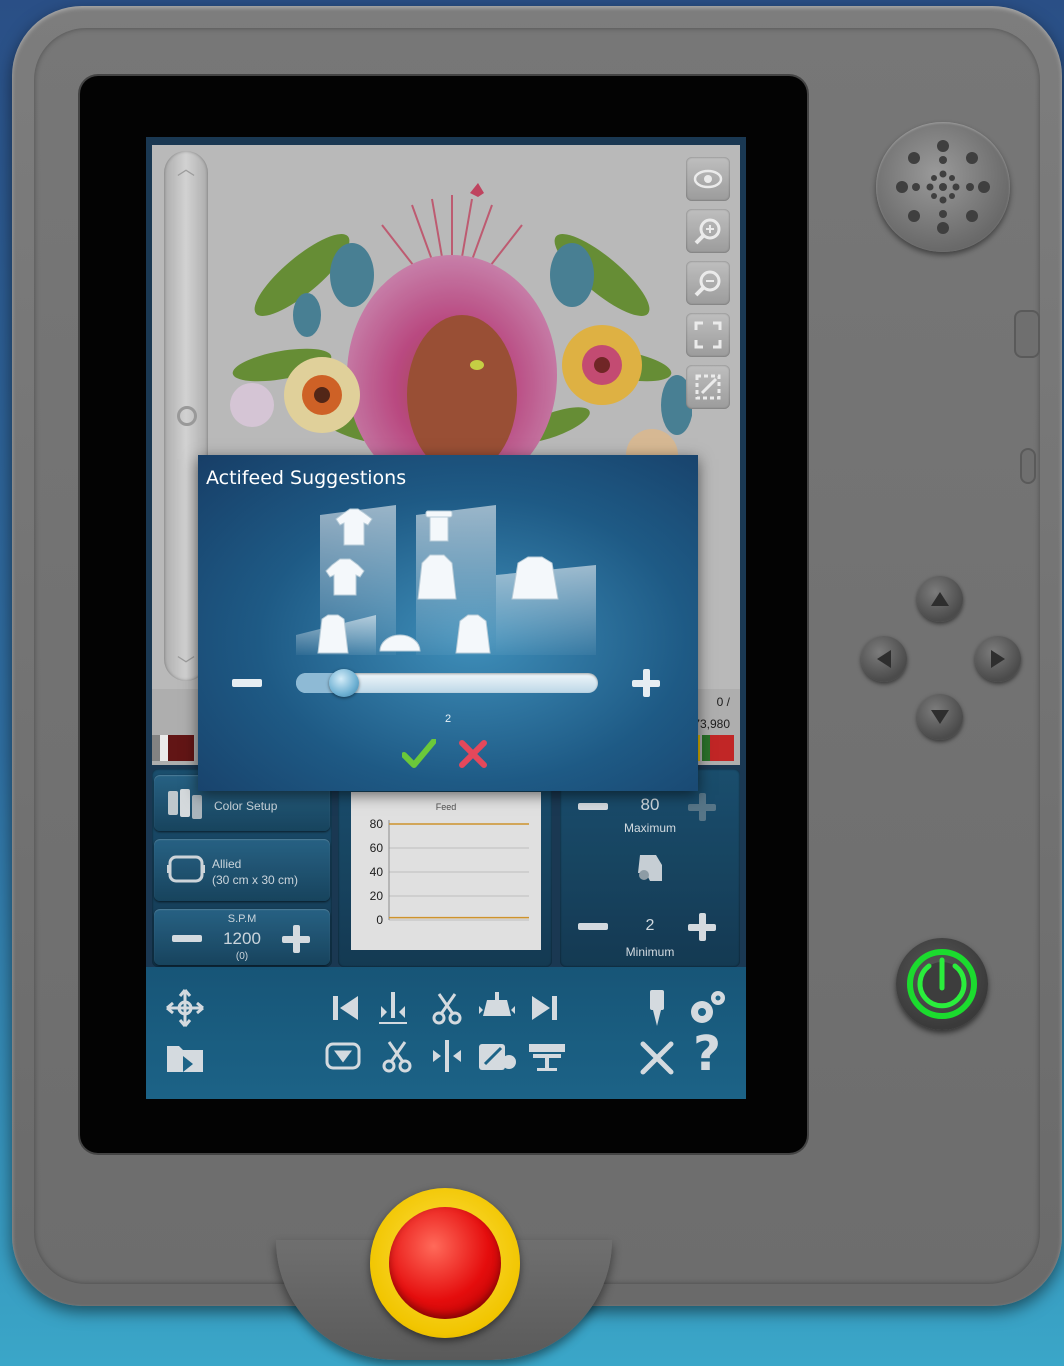  I want to click on dress-shirt-icon, so click(333, 634).